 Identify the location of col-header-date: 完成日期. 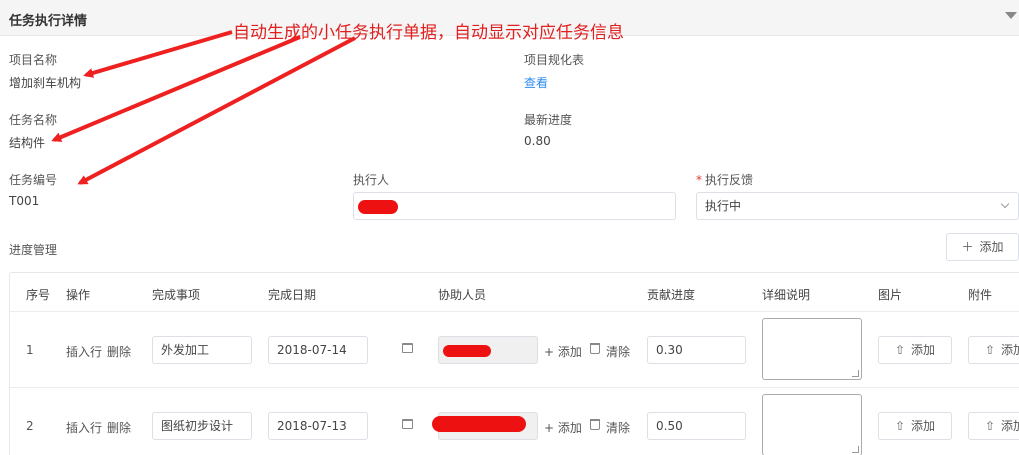
(292, 295).